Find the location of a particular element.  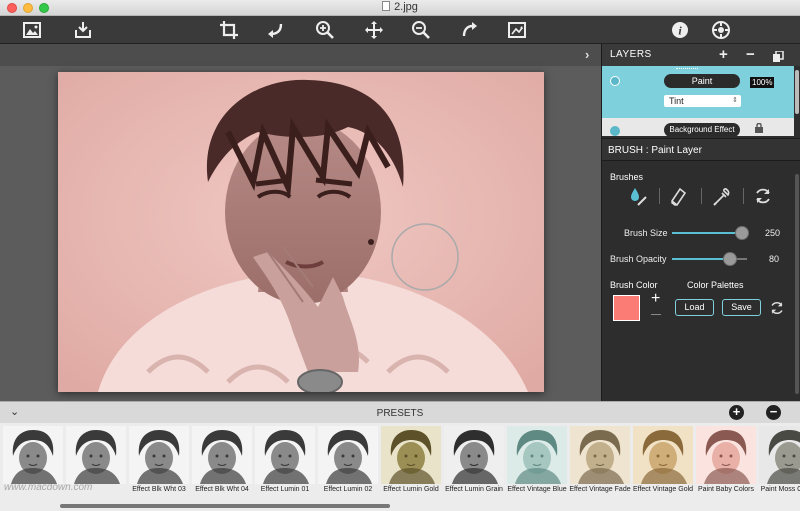

preset-label: Effect Vintage Gold is located at coordinates (663, 489).